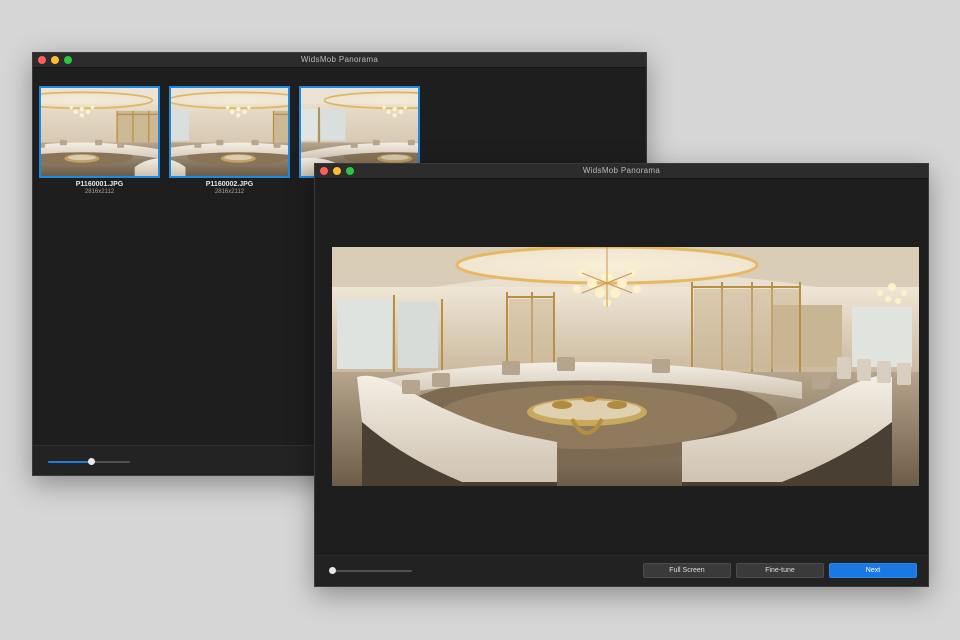 This screenshot has width=960, height=640. What do you see at coordinates (69, 462) in the screenshot?
I see `slider-fill` at bounding box center [69, 462].